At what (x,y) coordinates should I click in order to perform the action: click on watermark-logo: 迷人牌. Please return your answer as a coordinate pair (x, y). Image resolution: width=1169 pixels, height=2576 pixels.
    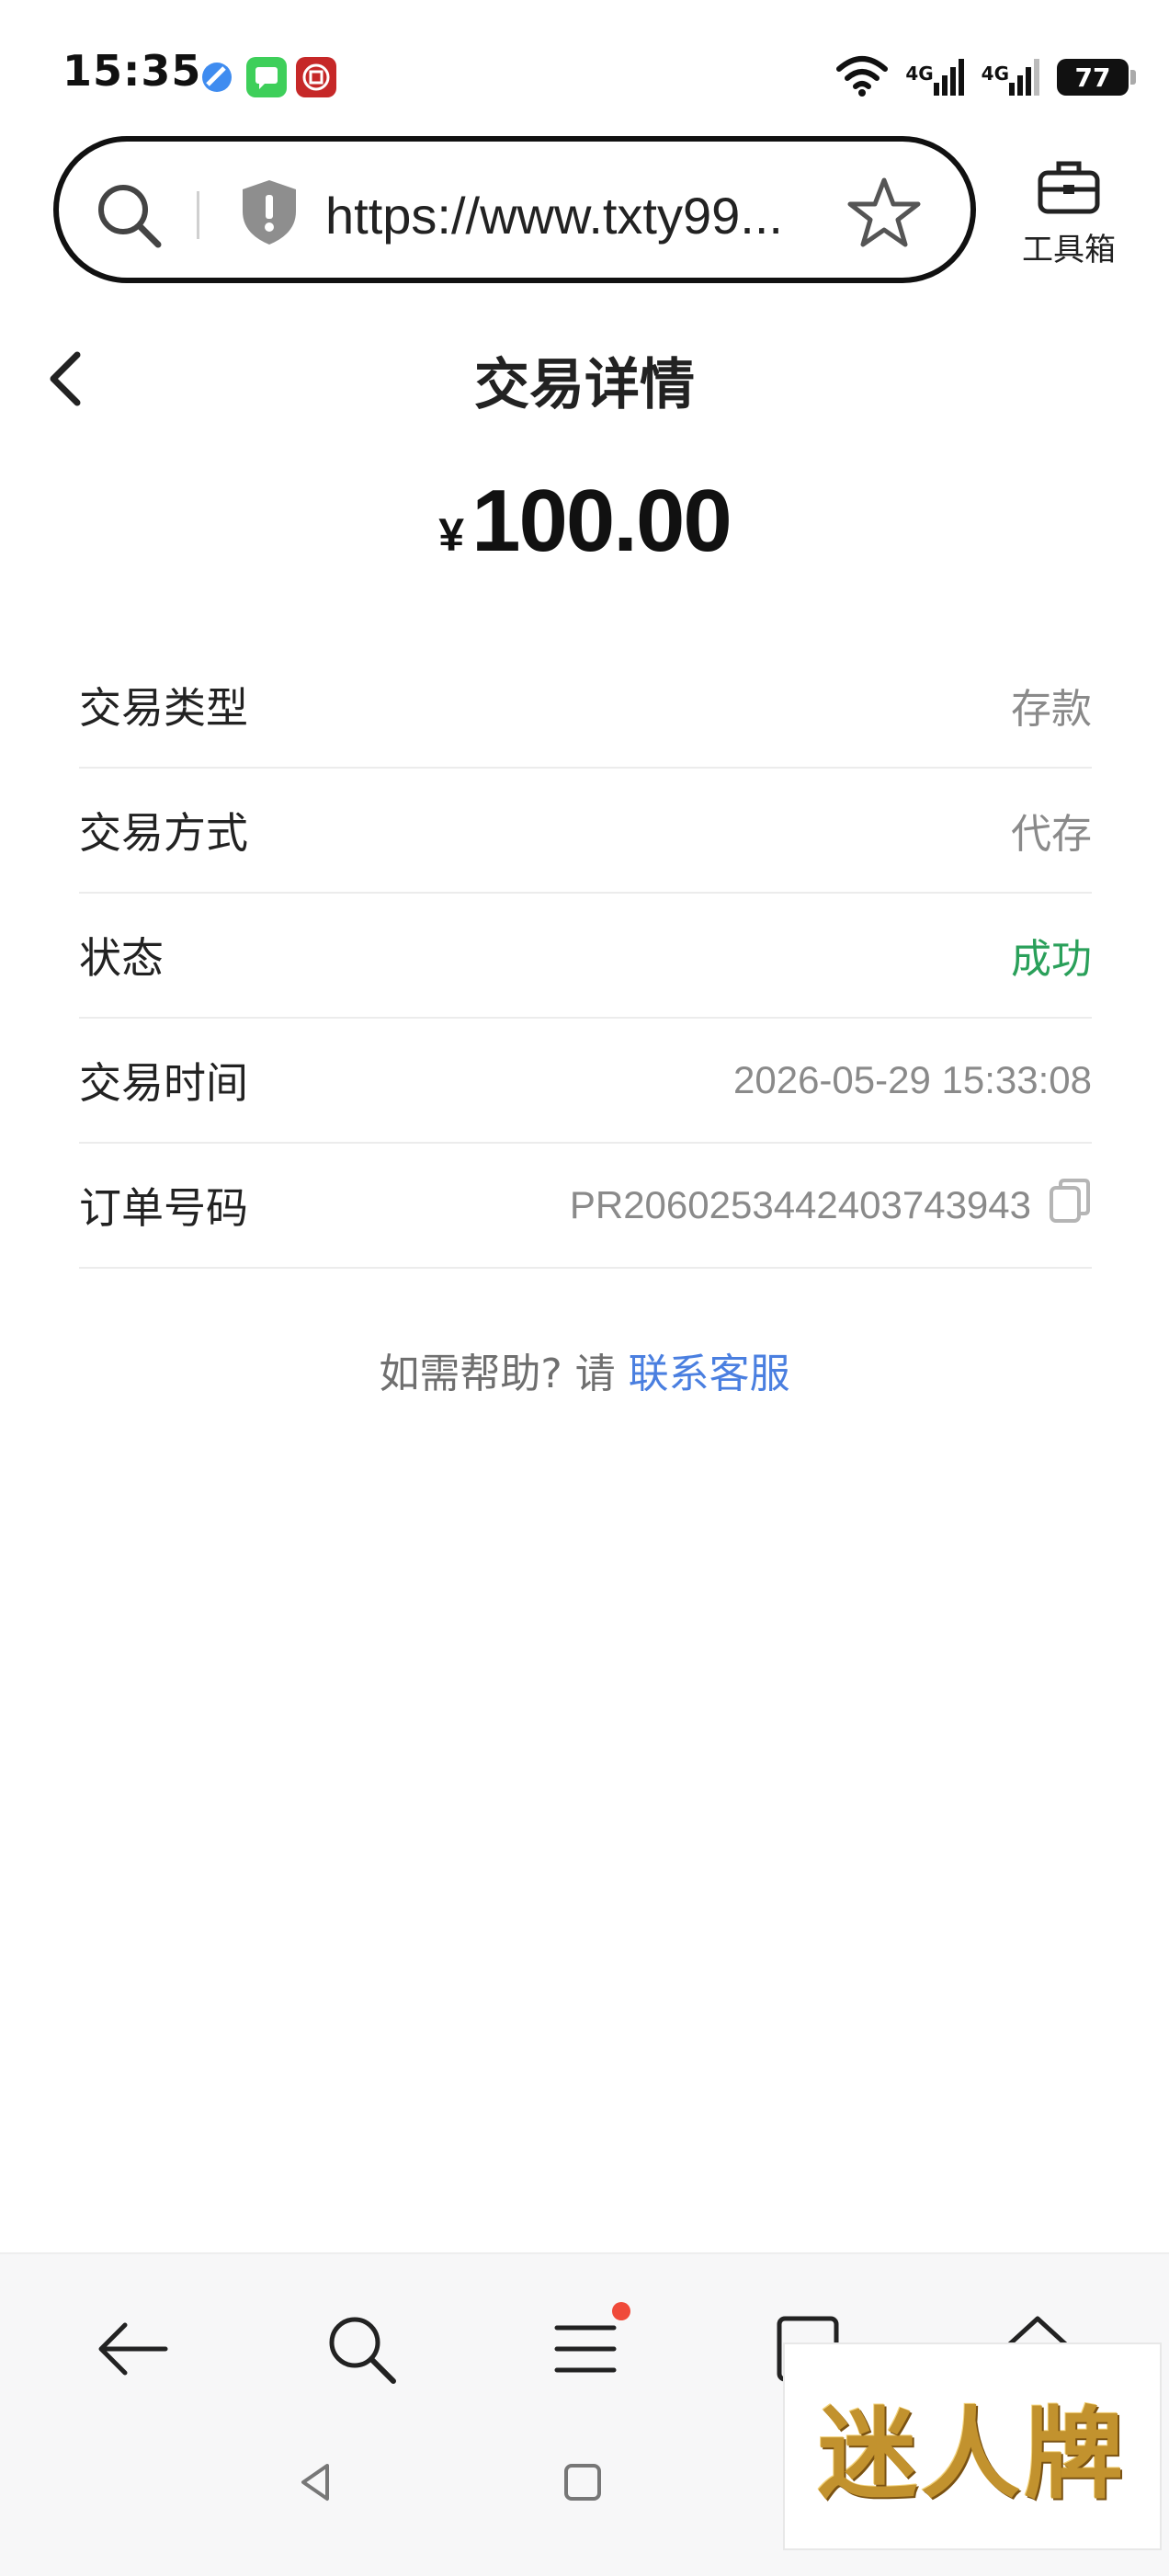
    Looking at the image, I should click on (972, 2446).